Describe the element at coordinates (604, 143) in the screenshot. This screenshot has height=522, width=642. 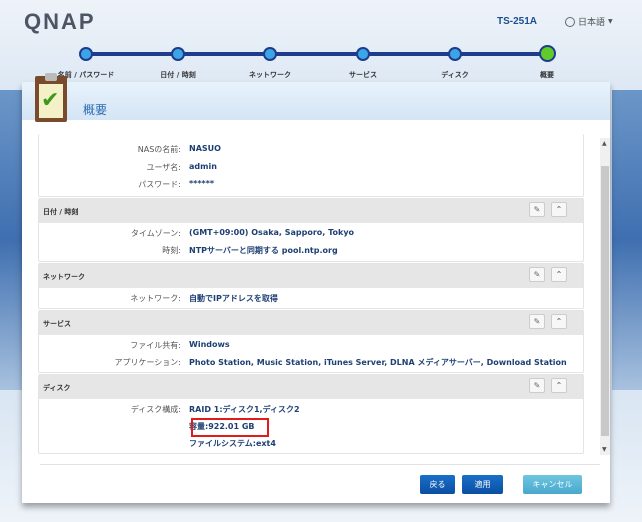
I see `scroll-up-icon: ▲` at that location.